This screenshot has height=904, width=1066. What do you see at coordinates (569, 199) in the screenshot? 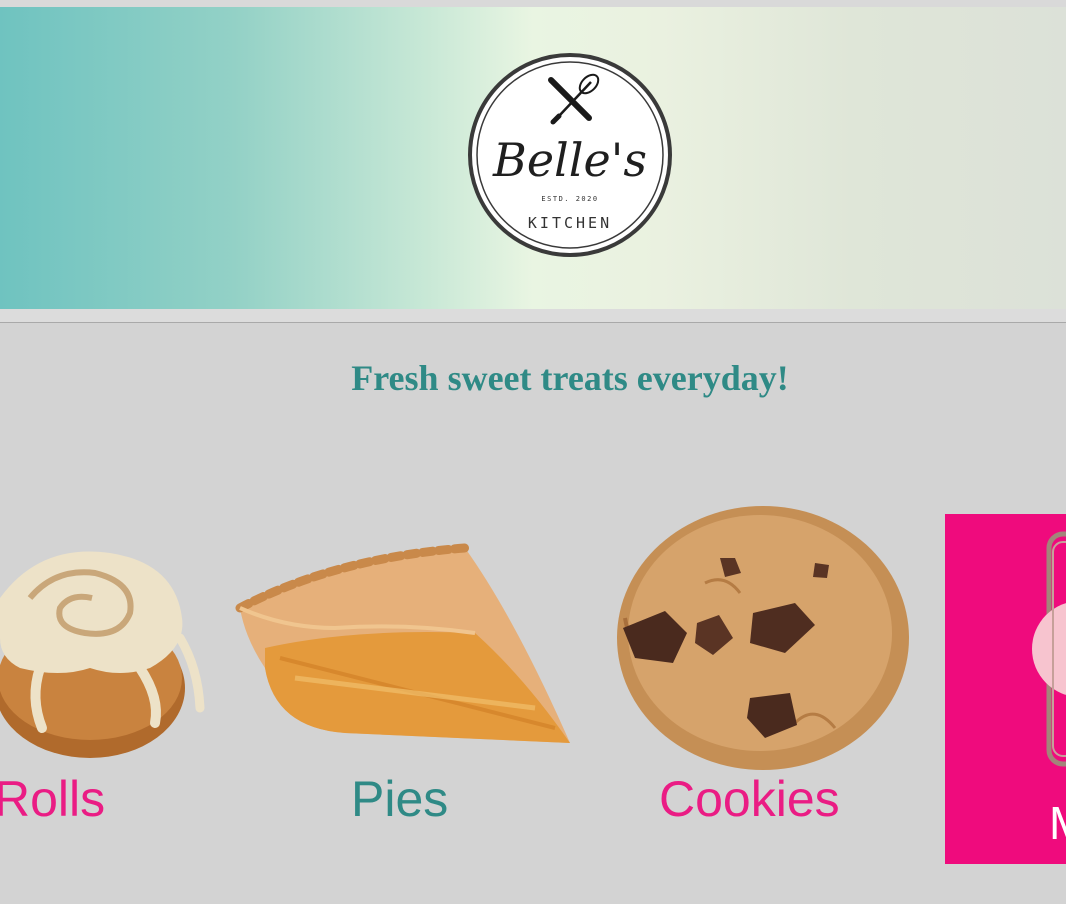
I see `established-text: ESTD. 2020` at bounding box center [569, 199].